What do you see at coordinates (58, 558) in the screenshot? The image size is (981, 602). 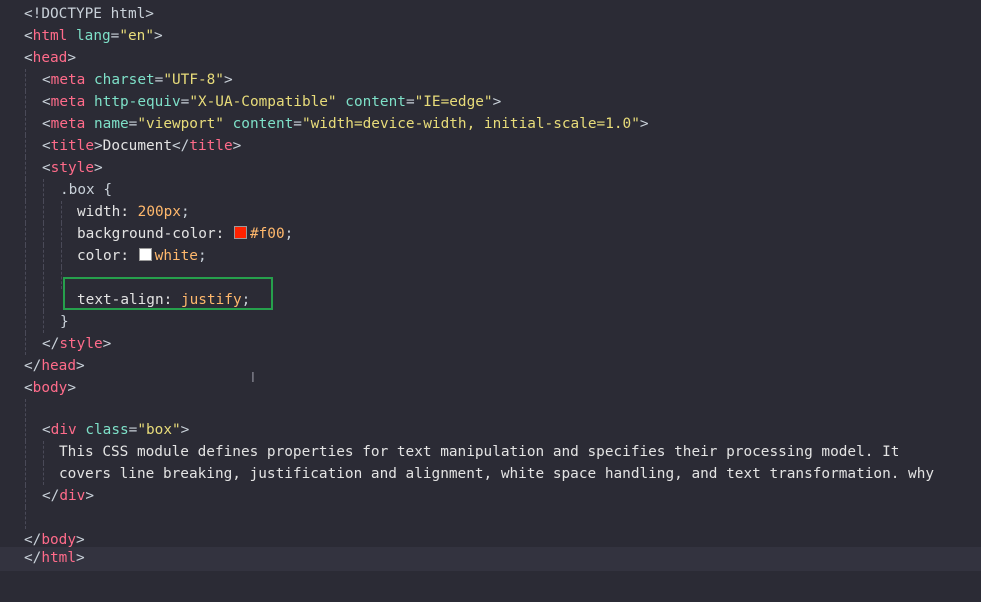 I see `html-close-tag: html` at bounding box center [58, 558].